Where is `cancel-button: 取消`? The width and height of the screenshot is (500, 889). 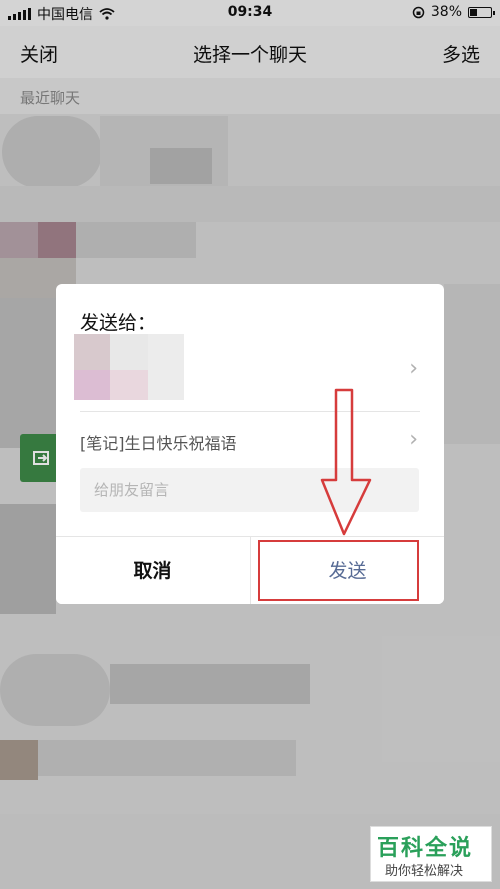 cancel-button: 取消 is located at coordinates (152, 570).